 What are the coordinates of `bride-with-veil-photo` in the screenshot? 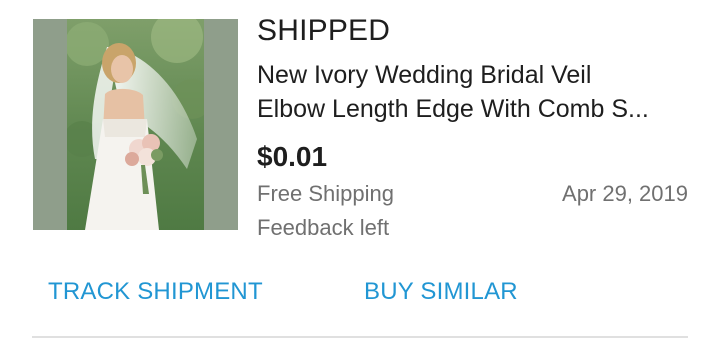 It's located at (135, 124).